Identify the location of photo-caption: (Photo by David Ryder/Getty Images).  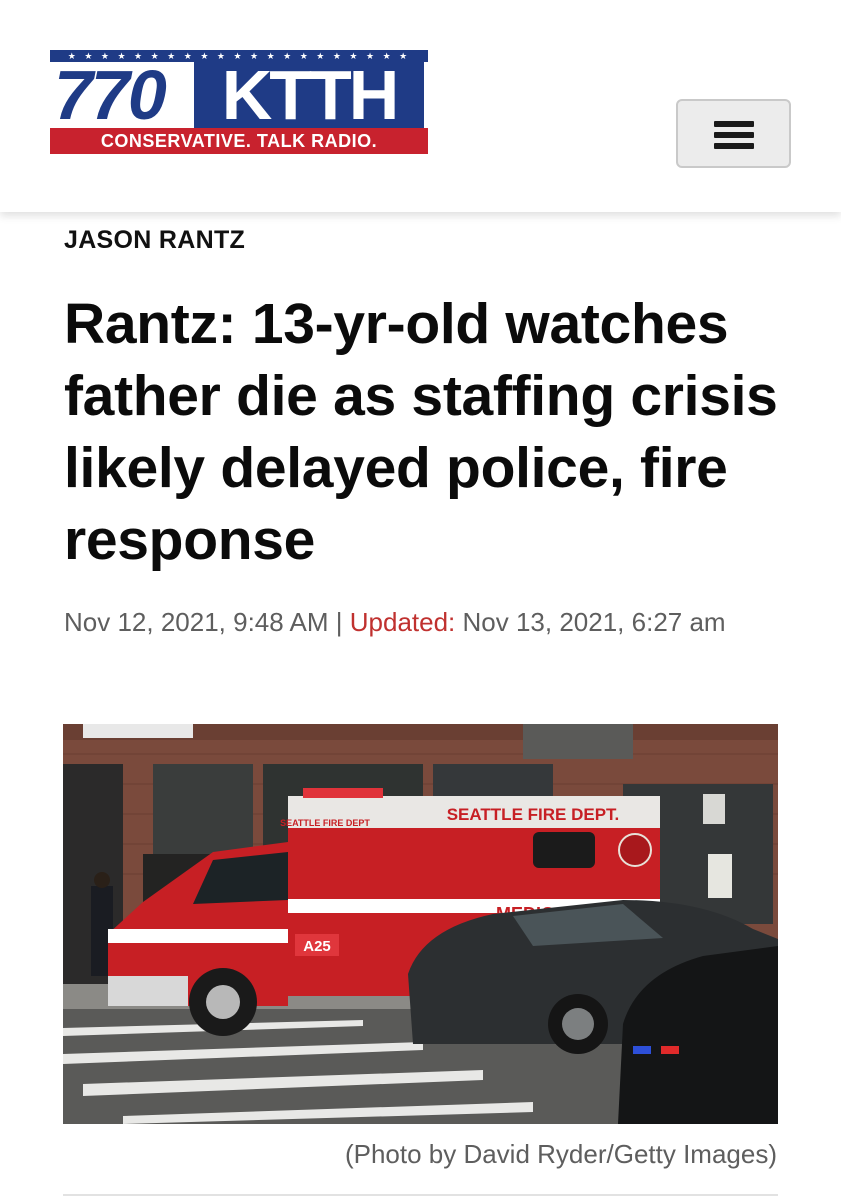
(560, 1154).